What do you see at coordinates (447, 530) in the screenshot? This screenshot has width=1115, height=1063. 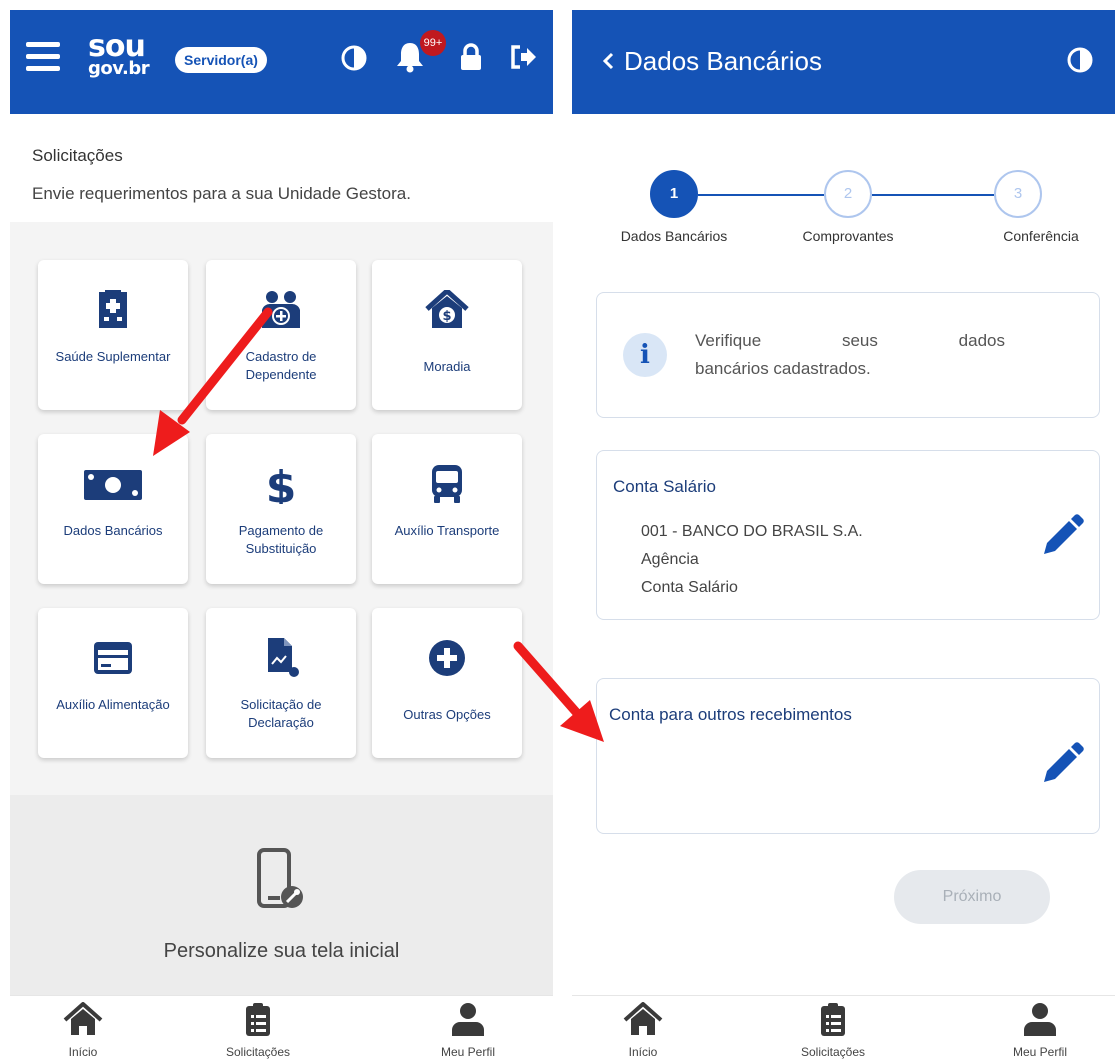 I see `tile-label: Auxílio Transporte` at bounding box center [447, 530].